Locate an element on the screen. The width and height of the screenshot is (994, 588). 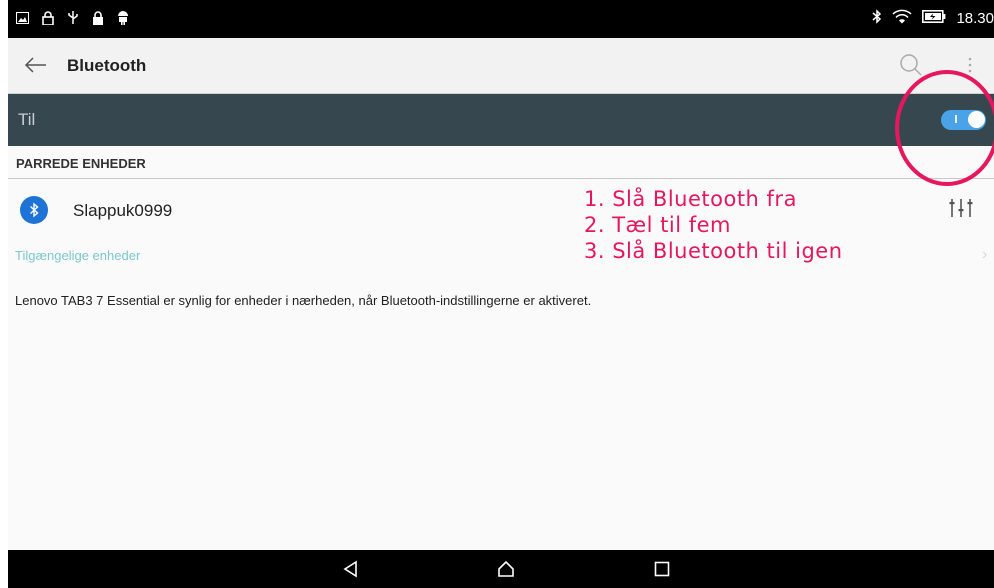
device-name: Slappuk0999 is located at coordinates (123, 210).